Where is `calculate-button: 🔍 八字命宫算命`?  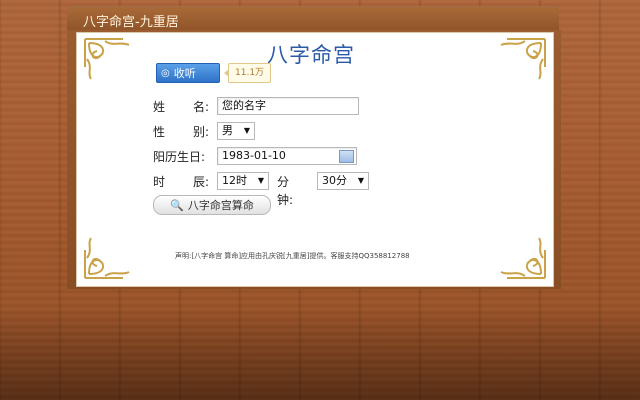
calculate-button: 🔍 八字命宫算命 is located at coordinates (212, 205).